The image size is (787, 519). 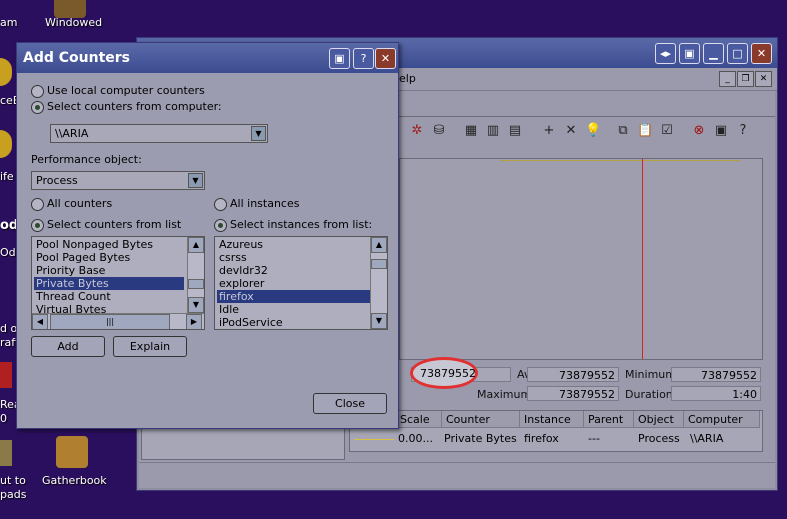 What do you see at coordinates (195, 275) in the screenshot?
I see `counters-vscroll: ▲ ▼` at bounding box center [195, 275].